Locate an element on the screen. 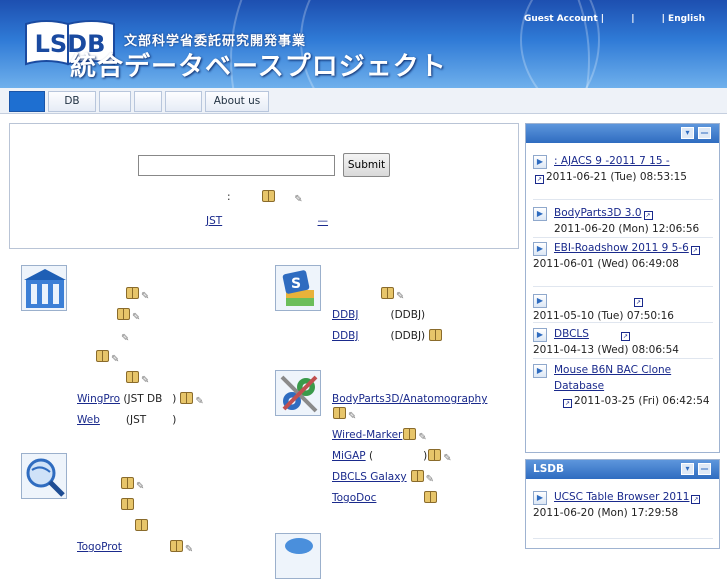  english-link: | English is located at coordinates (683, 19).